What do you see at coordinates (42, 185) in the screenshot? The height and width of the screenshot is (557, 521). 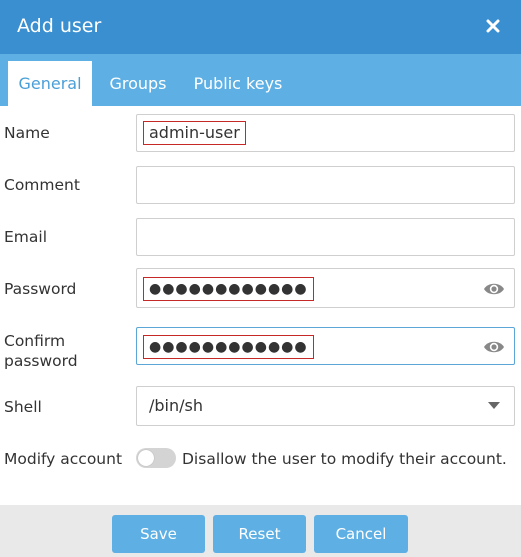 I see `comment-label: Comment` at bounding box center [42, 185].